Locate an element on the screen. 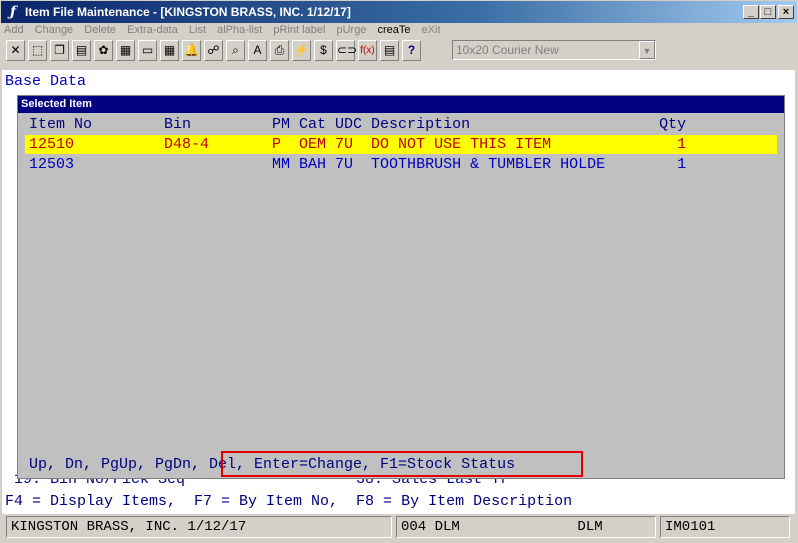 The width and height of the screenshot is (798, 543). close-button: × is located at coordinates (786, 12).